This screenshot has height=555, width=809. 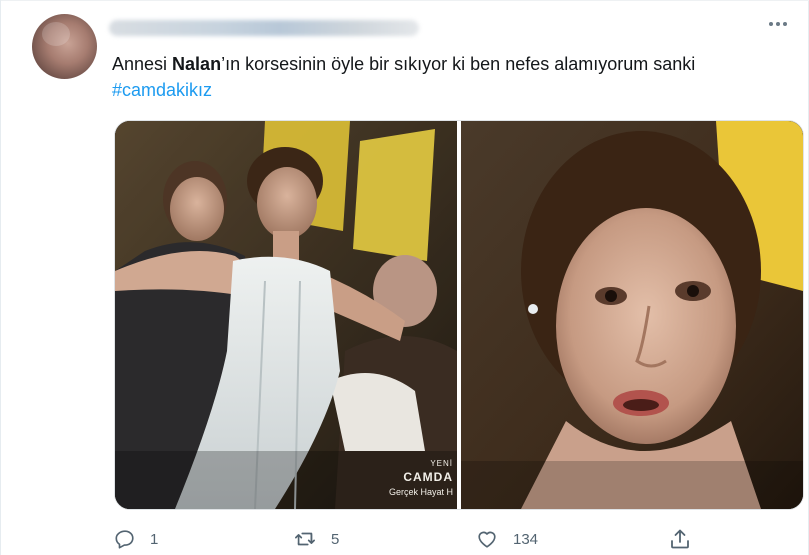 What do you see at coordinates (154, 539) in the screenshot?
I see `reply-count: 1` at bounding box center [154, 539].